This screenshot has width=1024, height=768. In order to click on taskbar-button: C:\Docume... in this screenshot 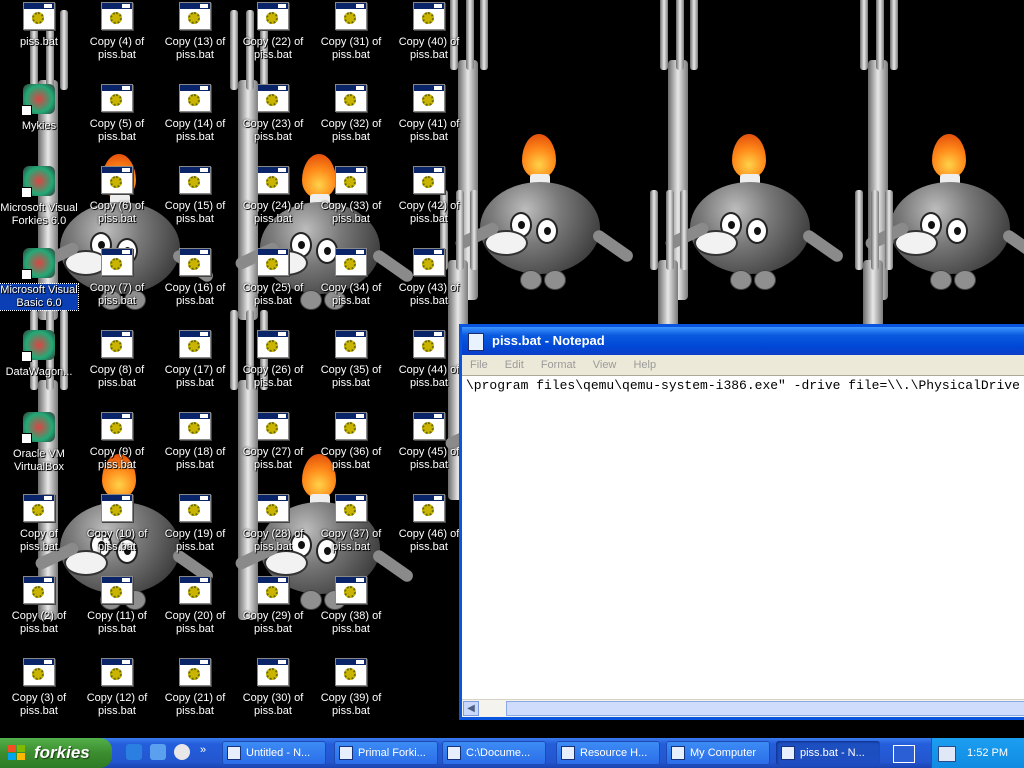, I will do `click(494, 753)`.